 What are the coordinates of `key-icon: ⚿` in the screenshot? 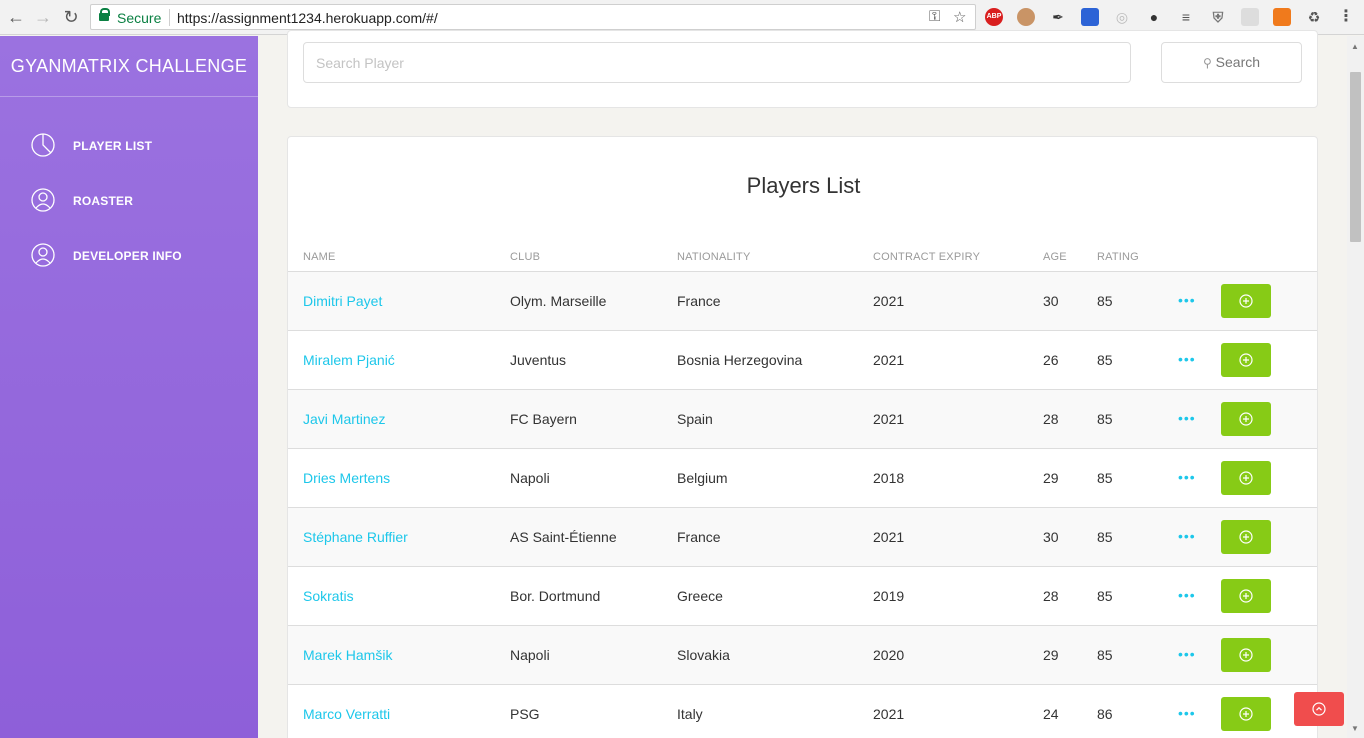 It's located at (934, 16).